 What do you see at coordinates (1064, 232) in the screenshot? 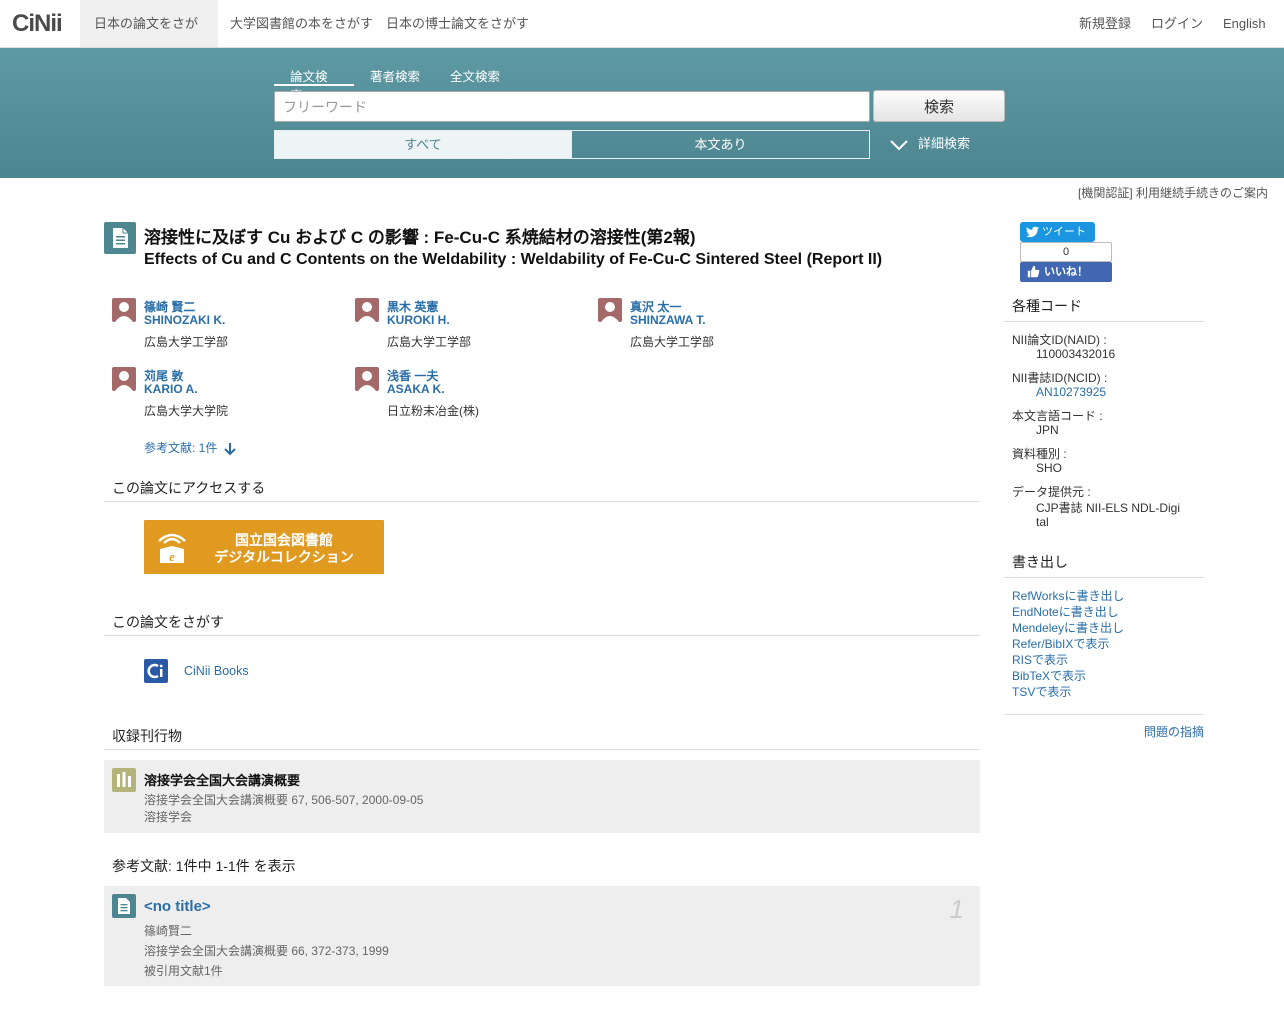
I see `tweet-label: ツイート` at bounding box center [1064, 232].